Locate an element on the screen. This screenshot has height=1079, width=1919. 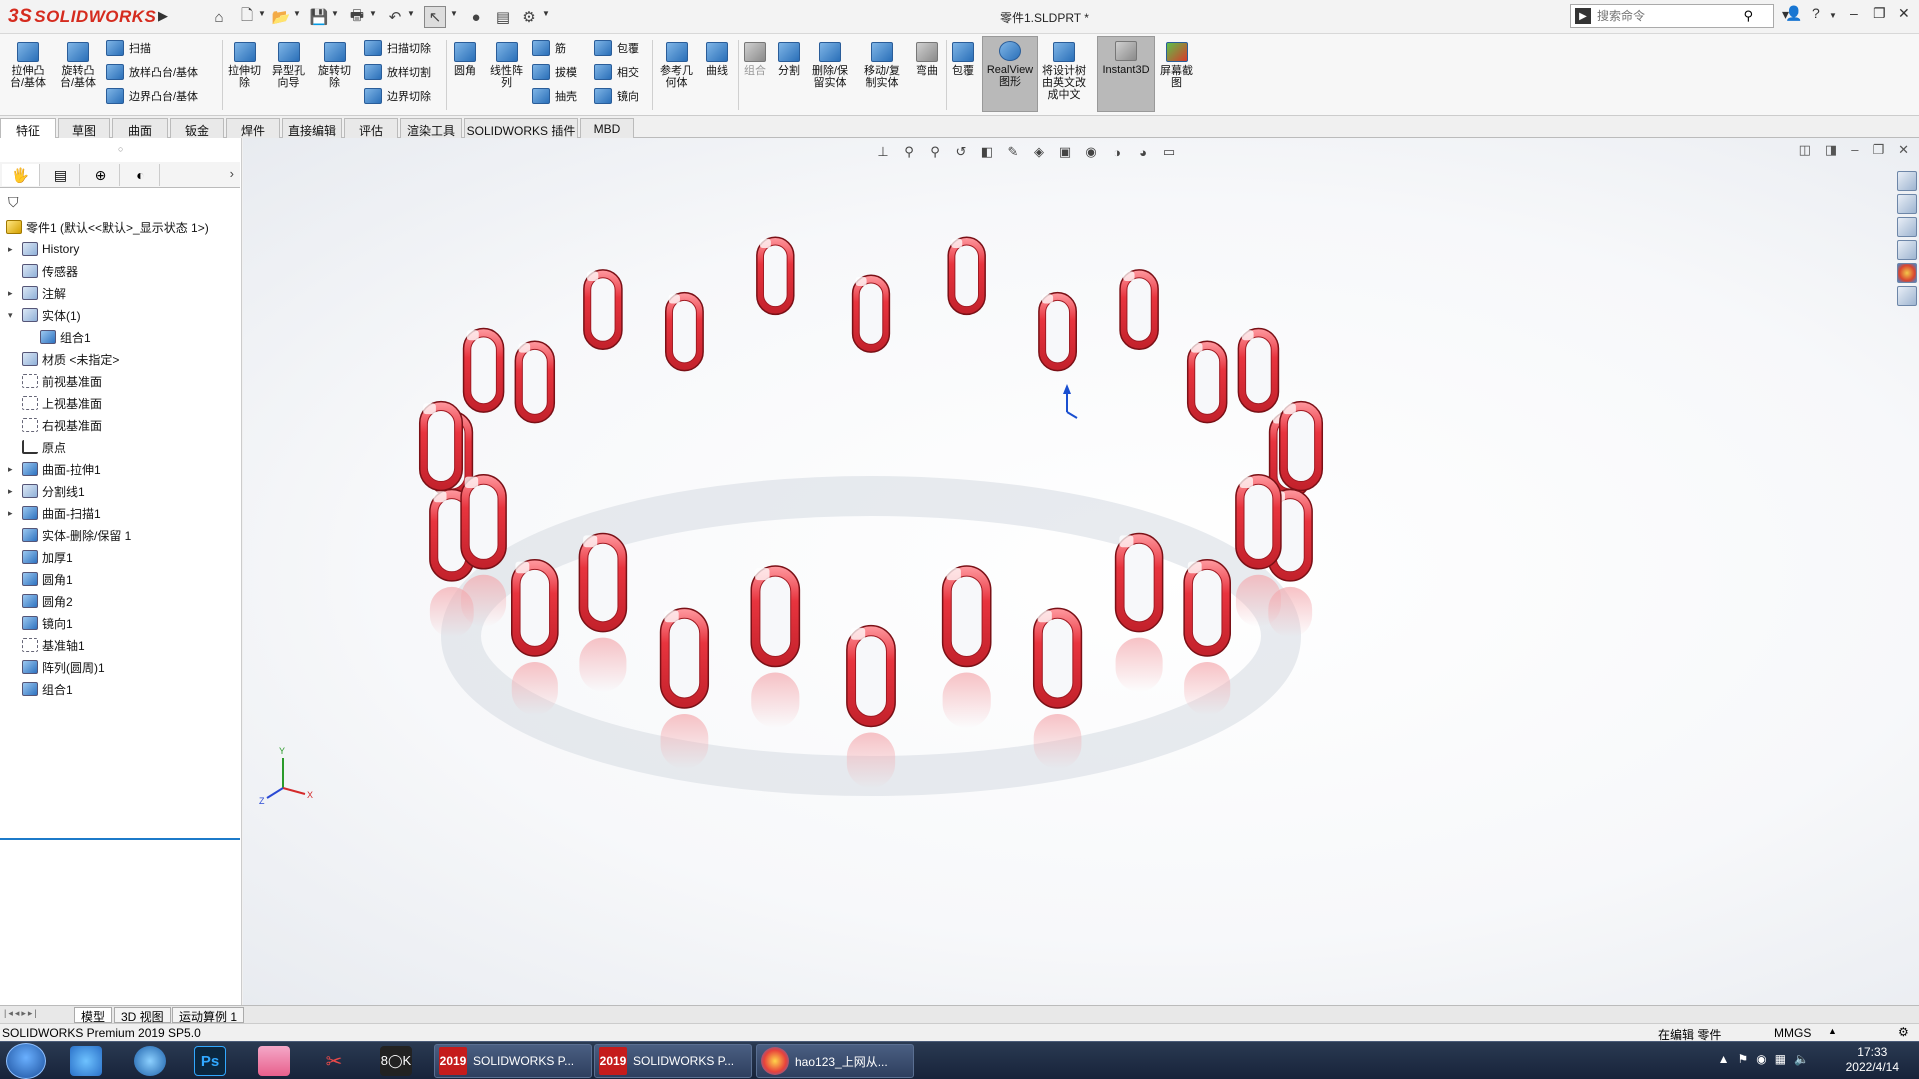
curves-button: 曲线 is located at coordinates (717, 59).